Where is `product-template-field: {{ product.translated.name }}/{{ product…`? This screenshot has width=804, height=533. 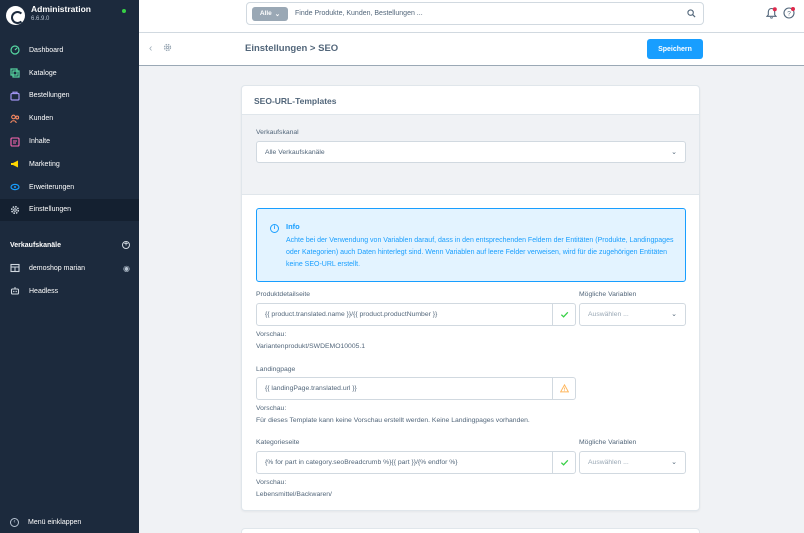
product-template-field: {{ product.translated.name }}/{{ product… is located at coordinates (416, 314).